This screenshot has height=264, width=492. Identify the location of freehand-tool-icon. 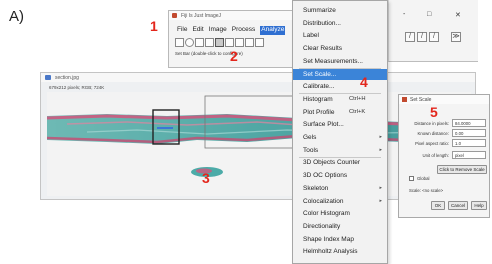
(209, 42).